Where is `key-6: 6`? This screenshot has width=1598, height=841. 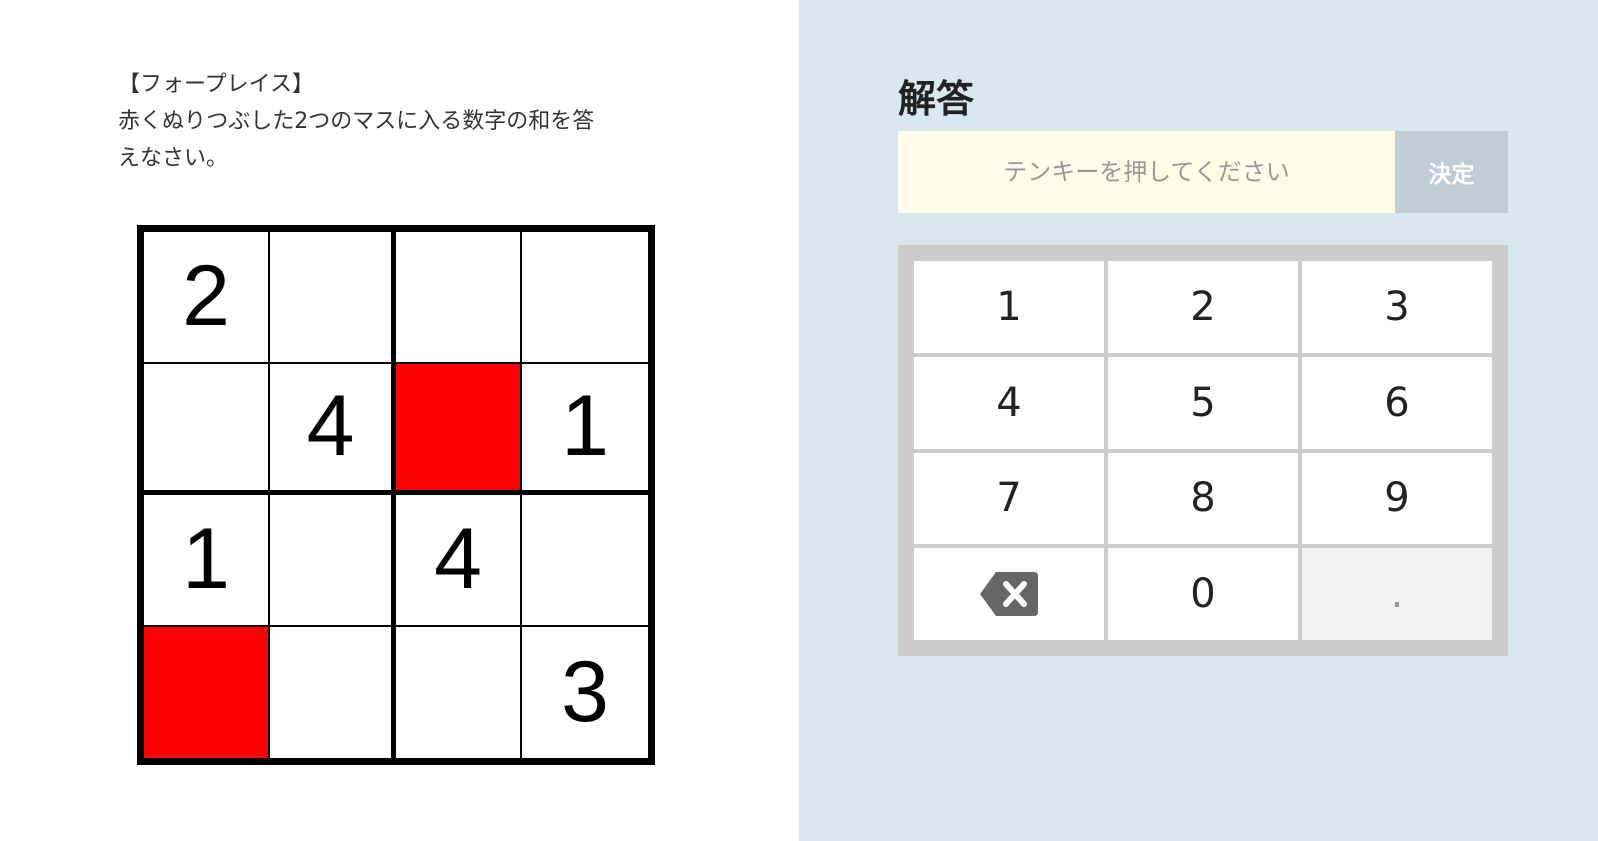 key-6: 6 is located at coordinates (1397, 402).